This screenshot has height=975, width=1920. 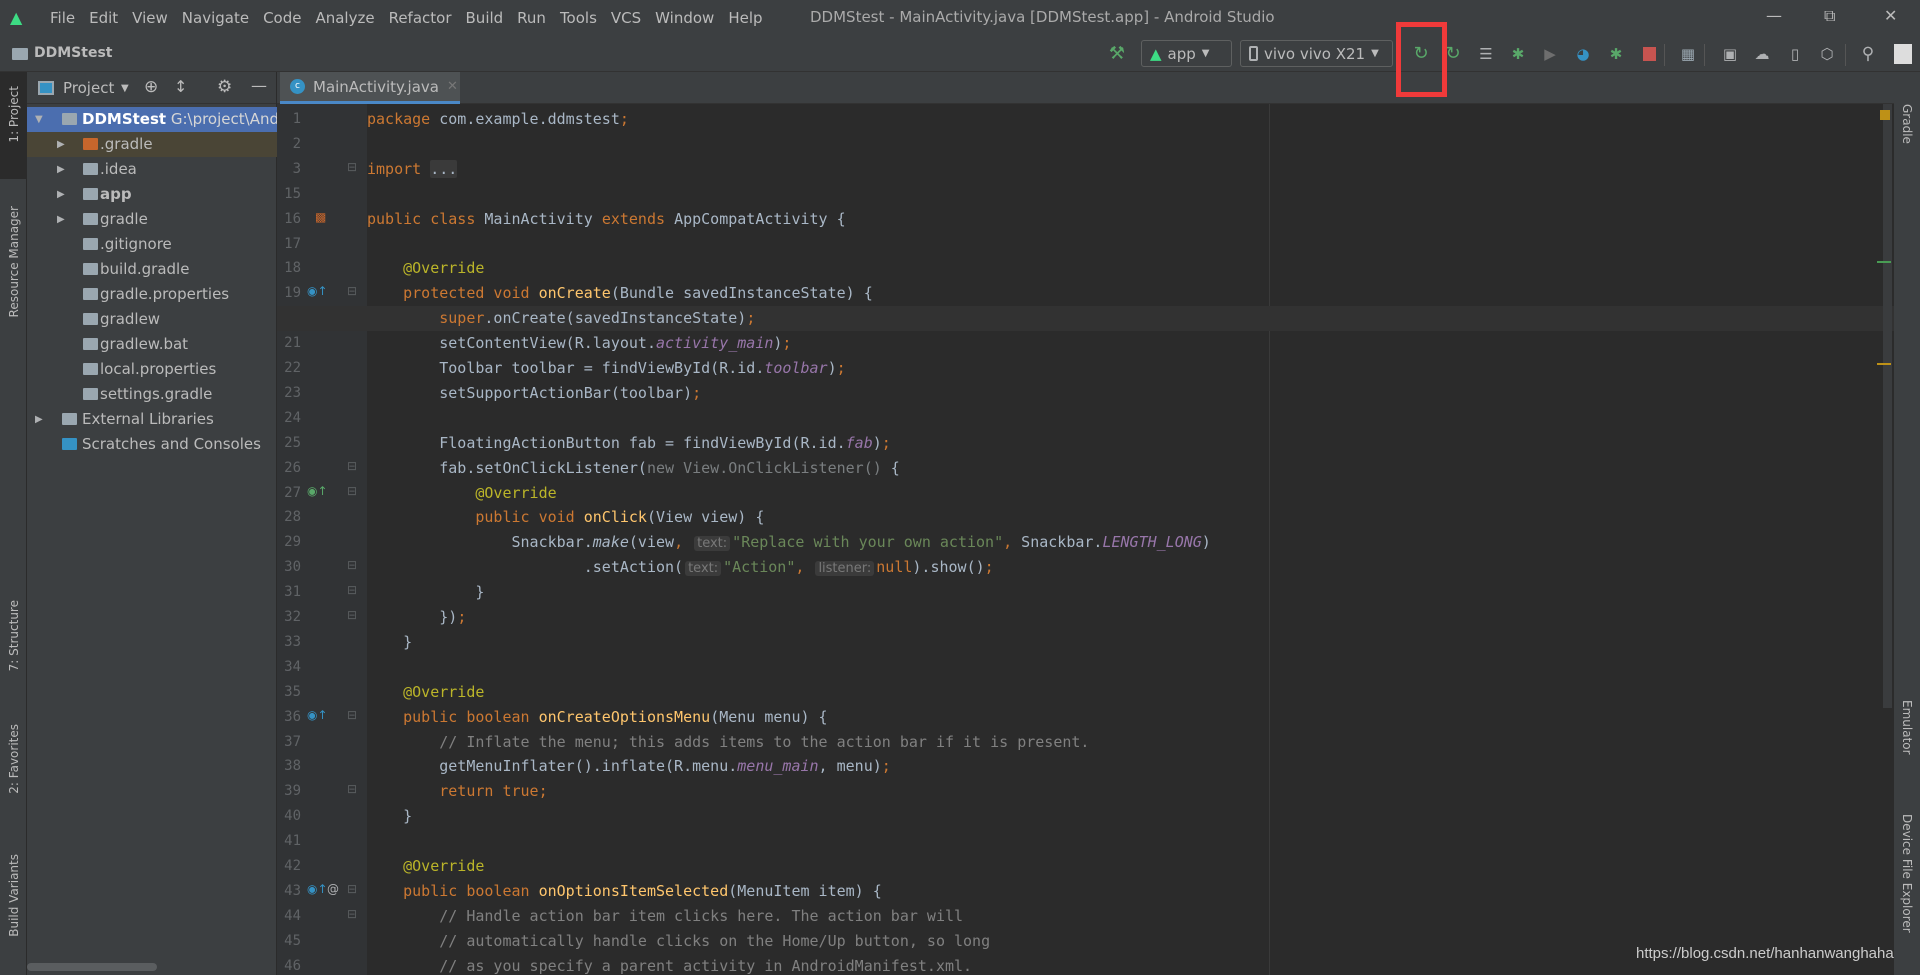 I want to click on hide-icon: —, so click(x=259, y=85).